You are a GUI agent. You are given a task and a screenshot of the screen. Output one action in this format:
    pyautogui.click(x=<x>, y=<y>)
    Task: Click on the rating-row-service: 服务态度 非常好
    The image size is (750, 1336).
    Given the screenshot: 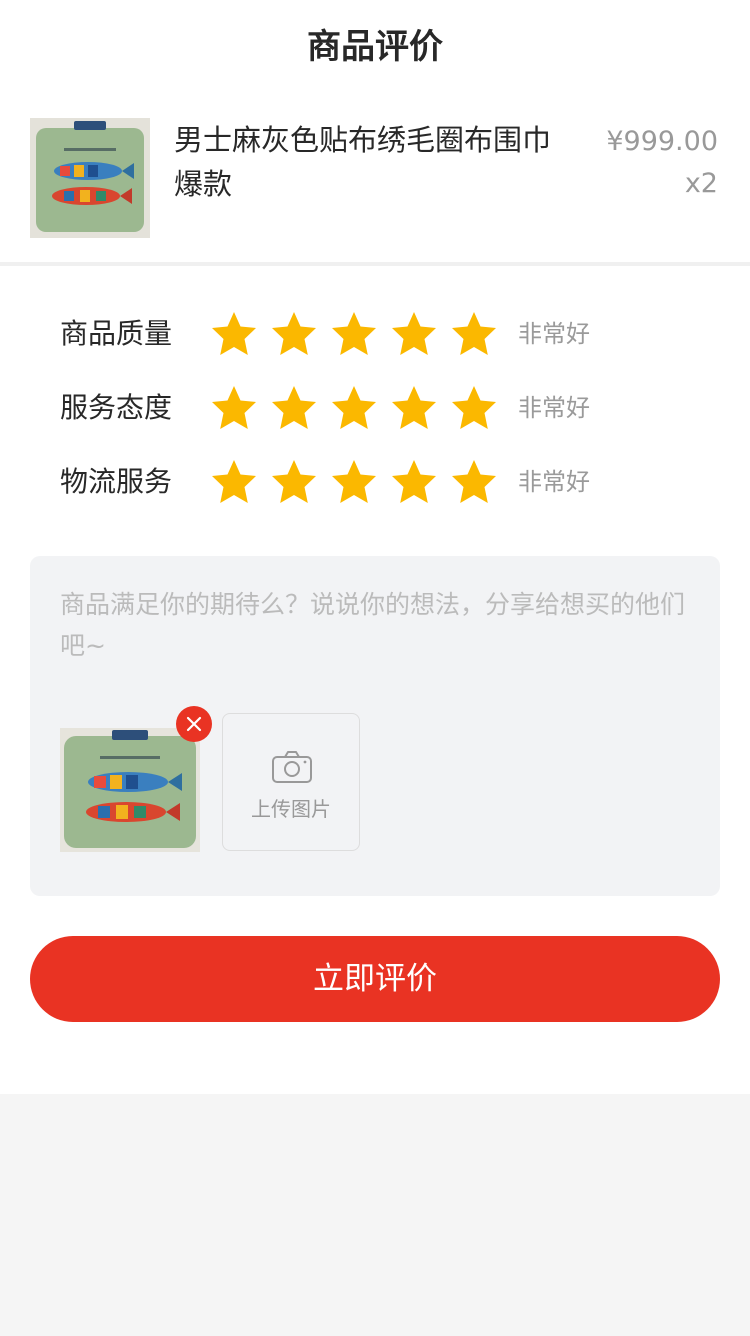 What is the action you would take?
    pyautogui.click(x=385, y=408)
    